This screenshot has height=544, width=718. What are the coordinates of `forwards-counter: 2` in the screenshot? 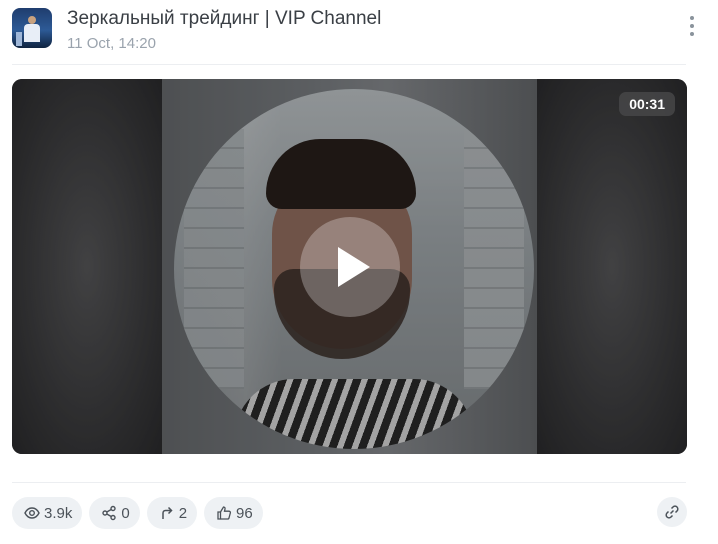 It's located at (172, 513).